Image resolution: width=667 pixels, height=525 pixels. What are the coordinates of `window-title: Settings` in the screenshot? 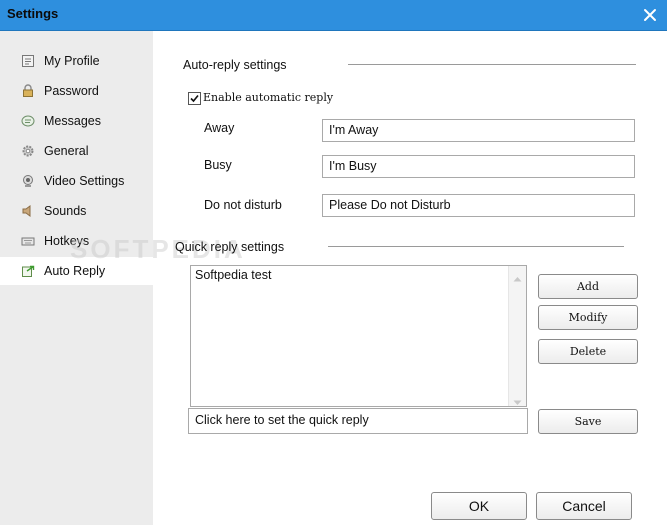 It's located at (33, 13).